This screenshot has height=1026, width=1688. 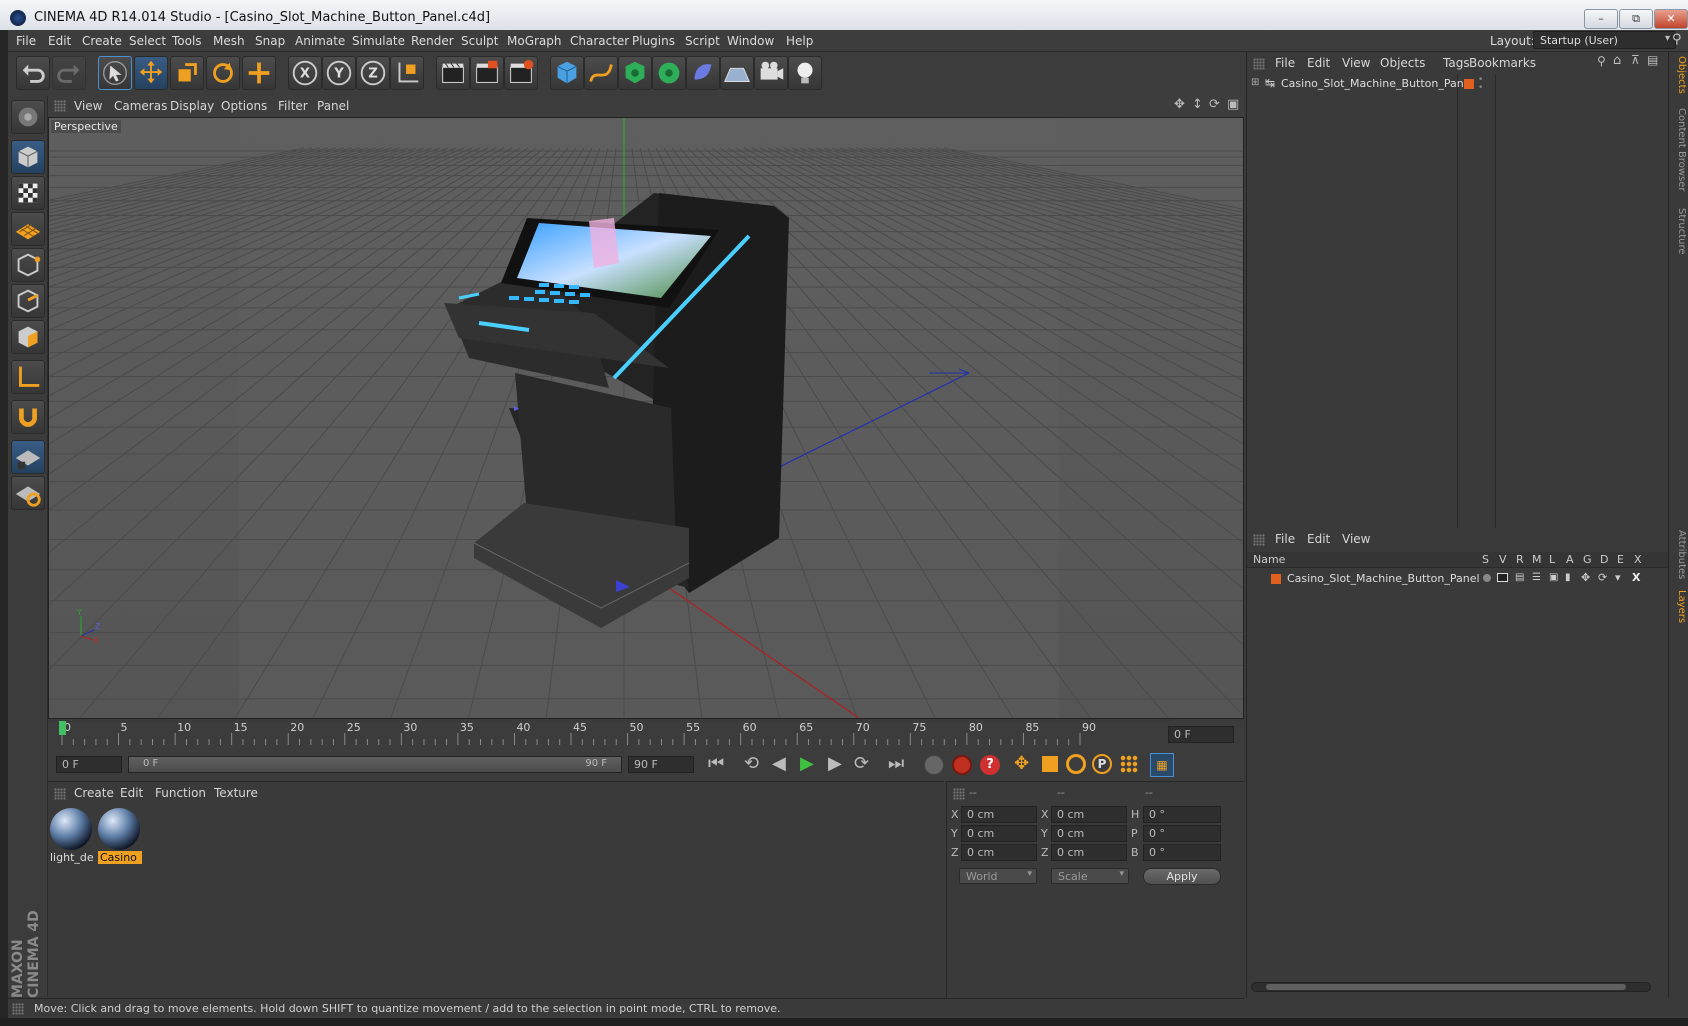 I want to click on coordinate-system-button, so click(x=407, y=73).